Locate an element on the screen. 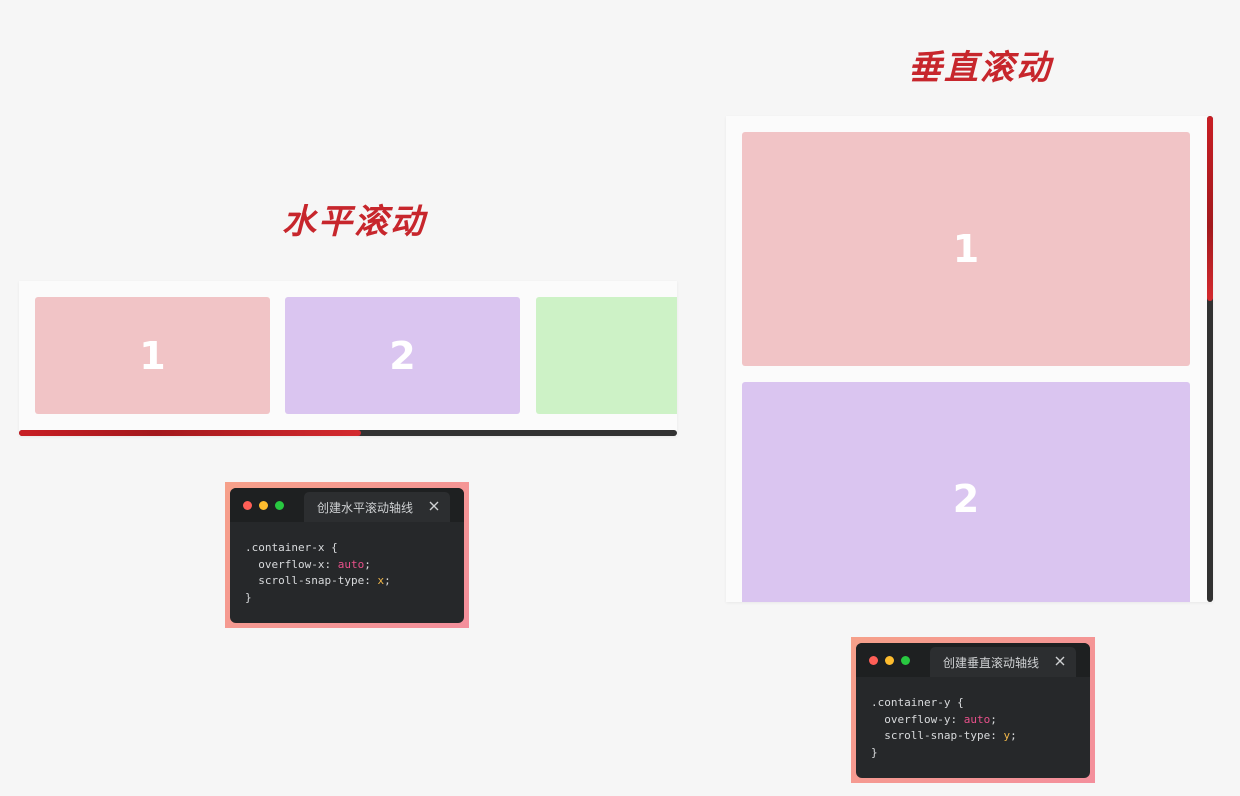  horizontal-card-2: 2 is located at coordinates (402, 355).